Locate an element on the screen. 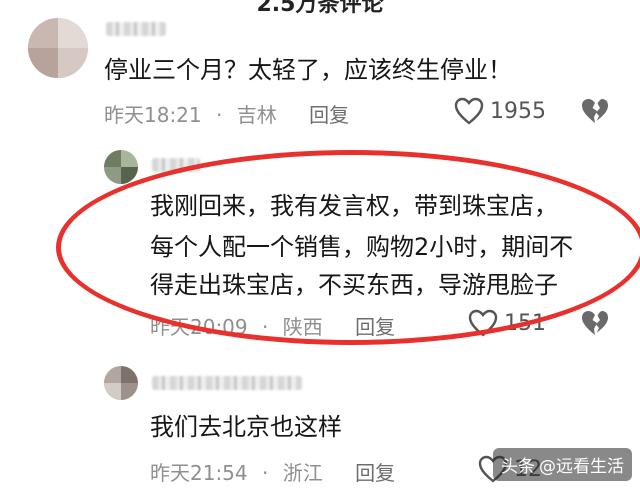  watermark-prefix: 头条 is located at coordinates (518, 467).